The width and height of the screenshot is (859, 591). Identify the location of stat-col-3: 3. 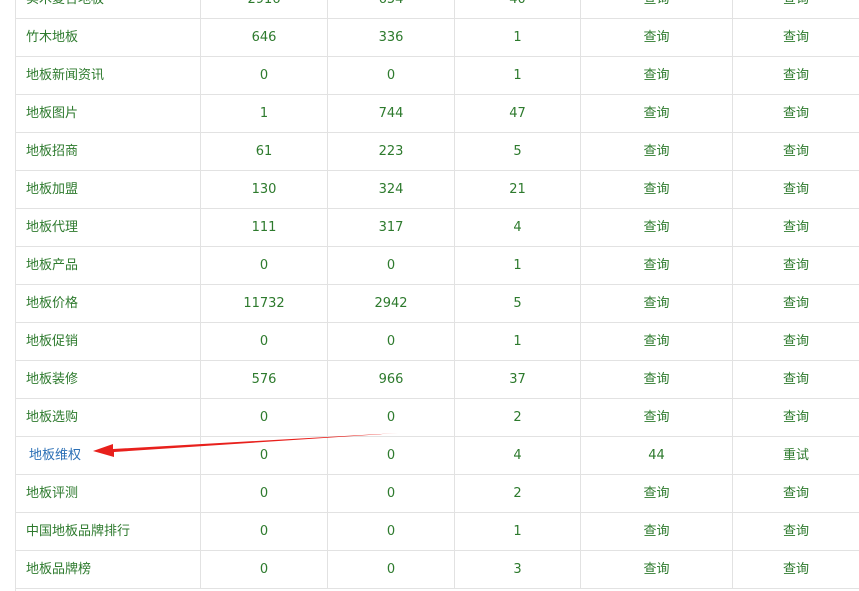
(518, 569).